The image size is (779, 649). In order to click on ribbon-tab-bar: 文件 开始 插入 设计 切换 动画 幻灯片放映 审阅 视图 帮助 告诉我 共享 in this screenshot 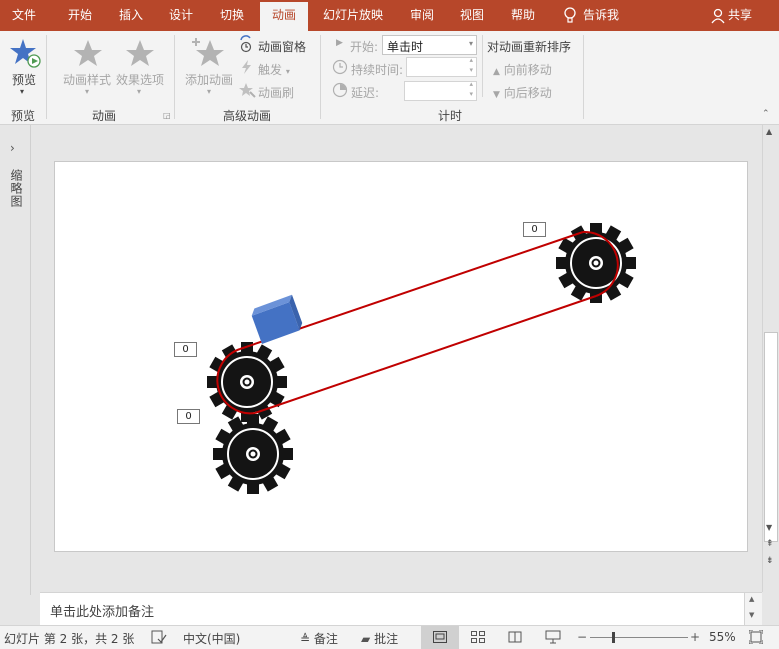, I will do `click(389, 15)`.